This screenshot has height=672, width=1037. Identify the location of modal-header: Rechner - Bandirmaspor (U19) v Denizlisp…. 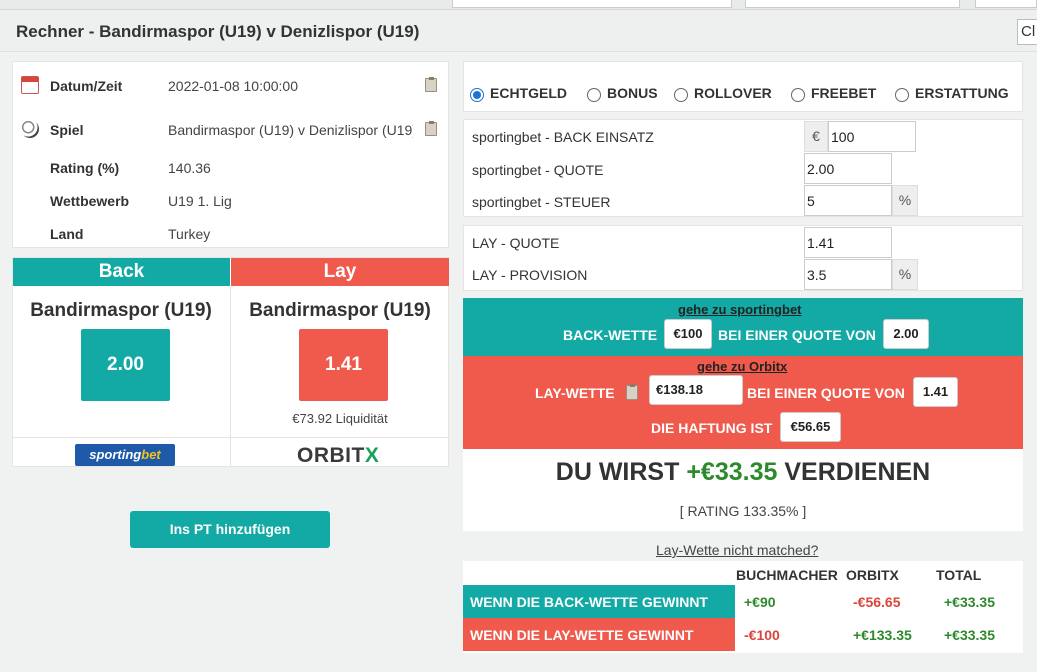
(518, 31).